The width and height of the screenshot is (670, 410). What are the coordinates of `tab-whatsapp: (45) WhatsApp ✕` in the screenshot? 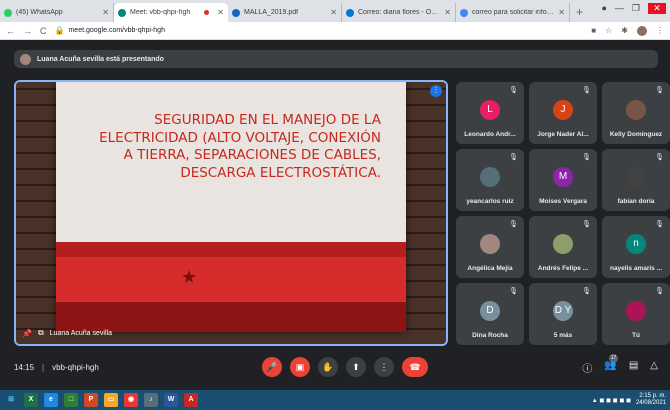 It's located at (57, 12).